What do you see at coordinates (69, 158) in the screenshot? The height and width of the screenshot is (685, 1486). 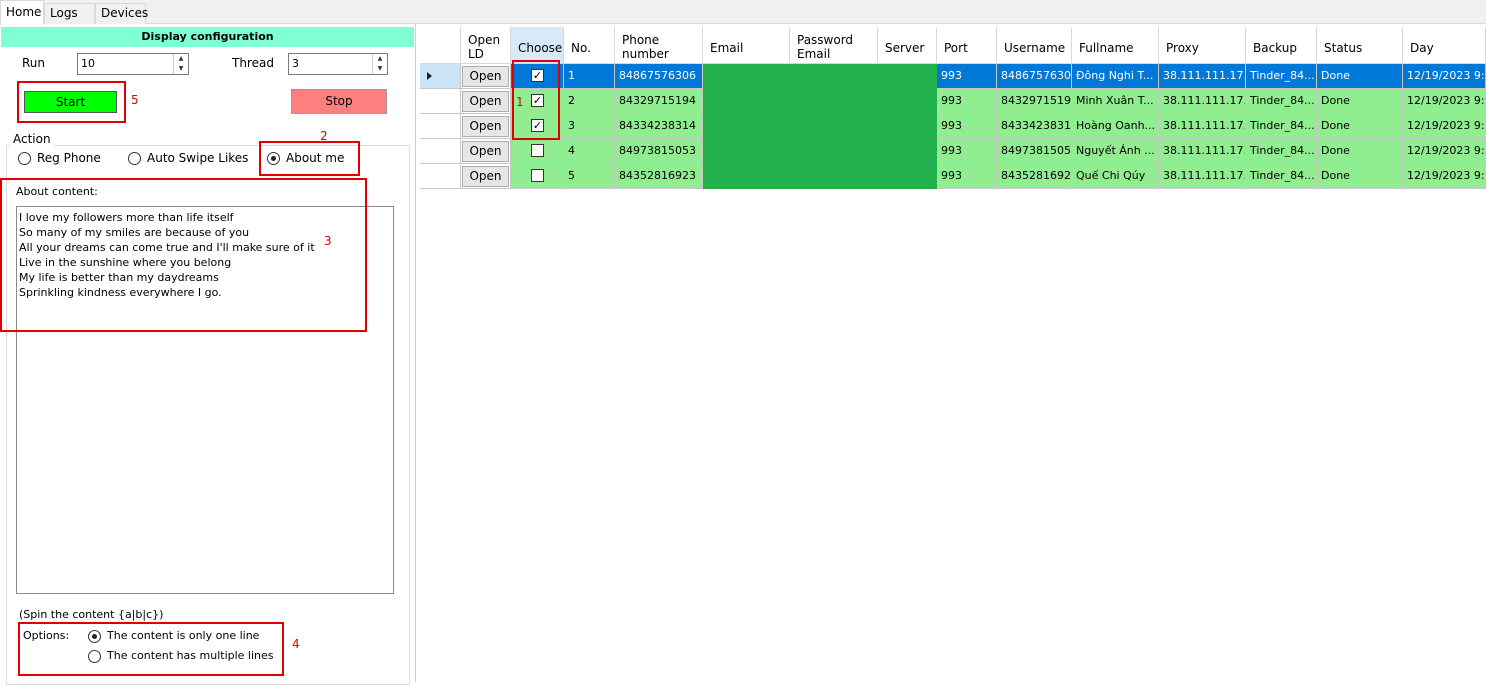 I see `radio-reg-phone-label: Reg Phone` at bounding box center [69, 158].